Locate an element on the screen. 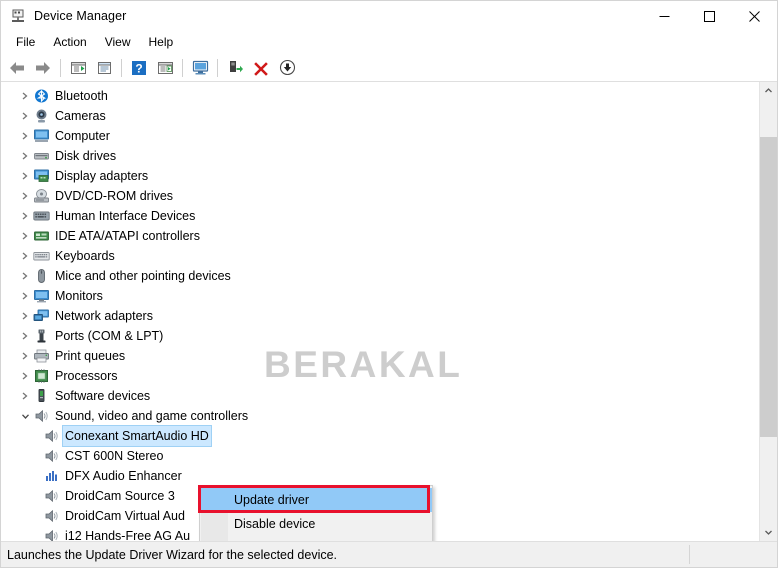 This screenshot has width=778, height=568. camera-icon is located at coordinates (41, 116).